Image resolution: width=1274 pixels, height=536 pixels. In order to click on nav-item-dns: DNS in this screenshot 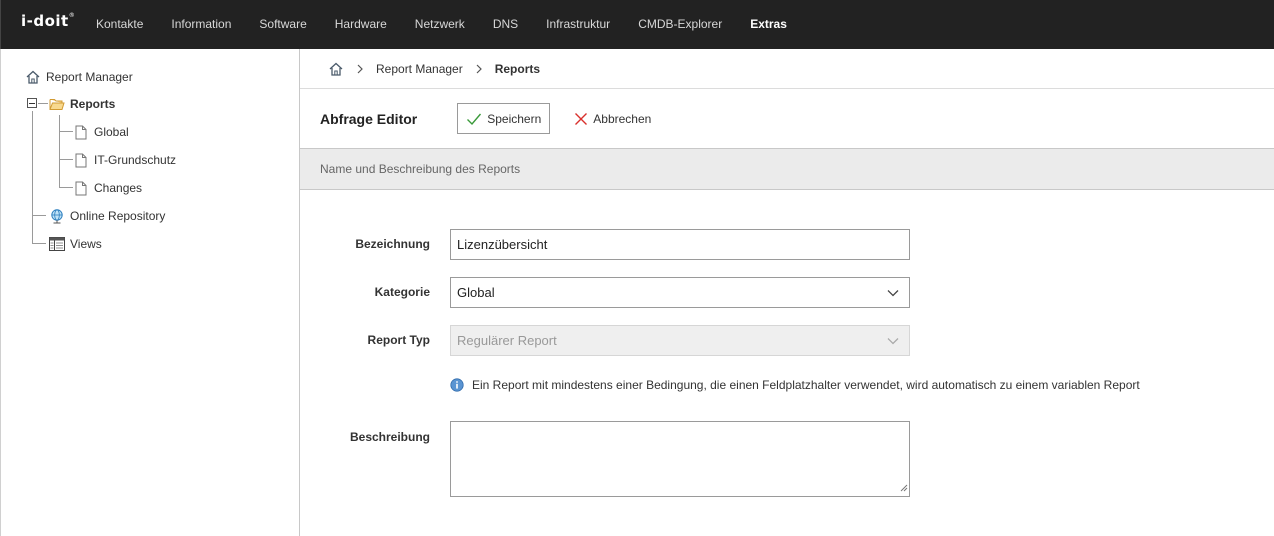, I will do `click(505, 24)`.